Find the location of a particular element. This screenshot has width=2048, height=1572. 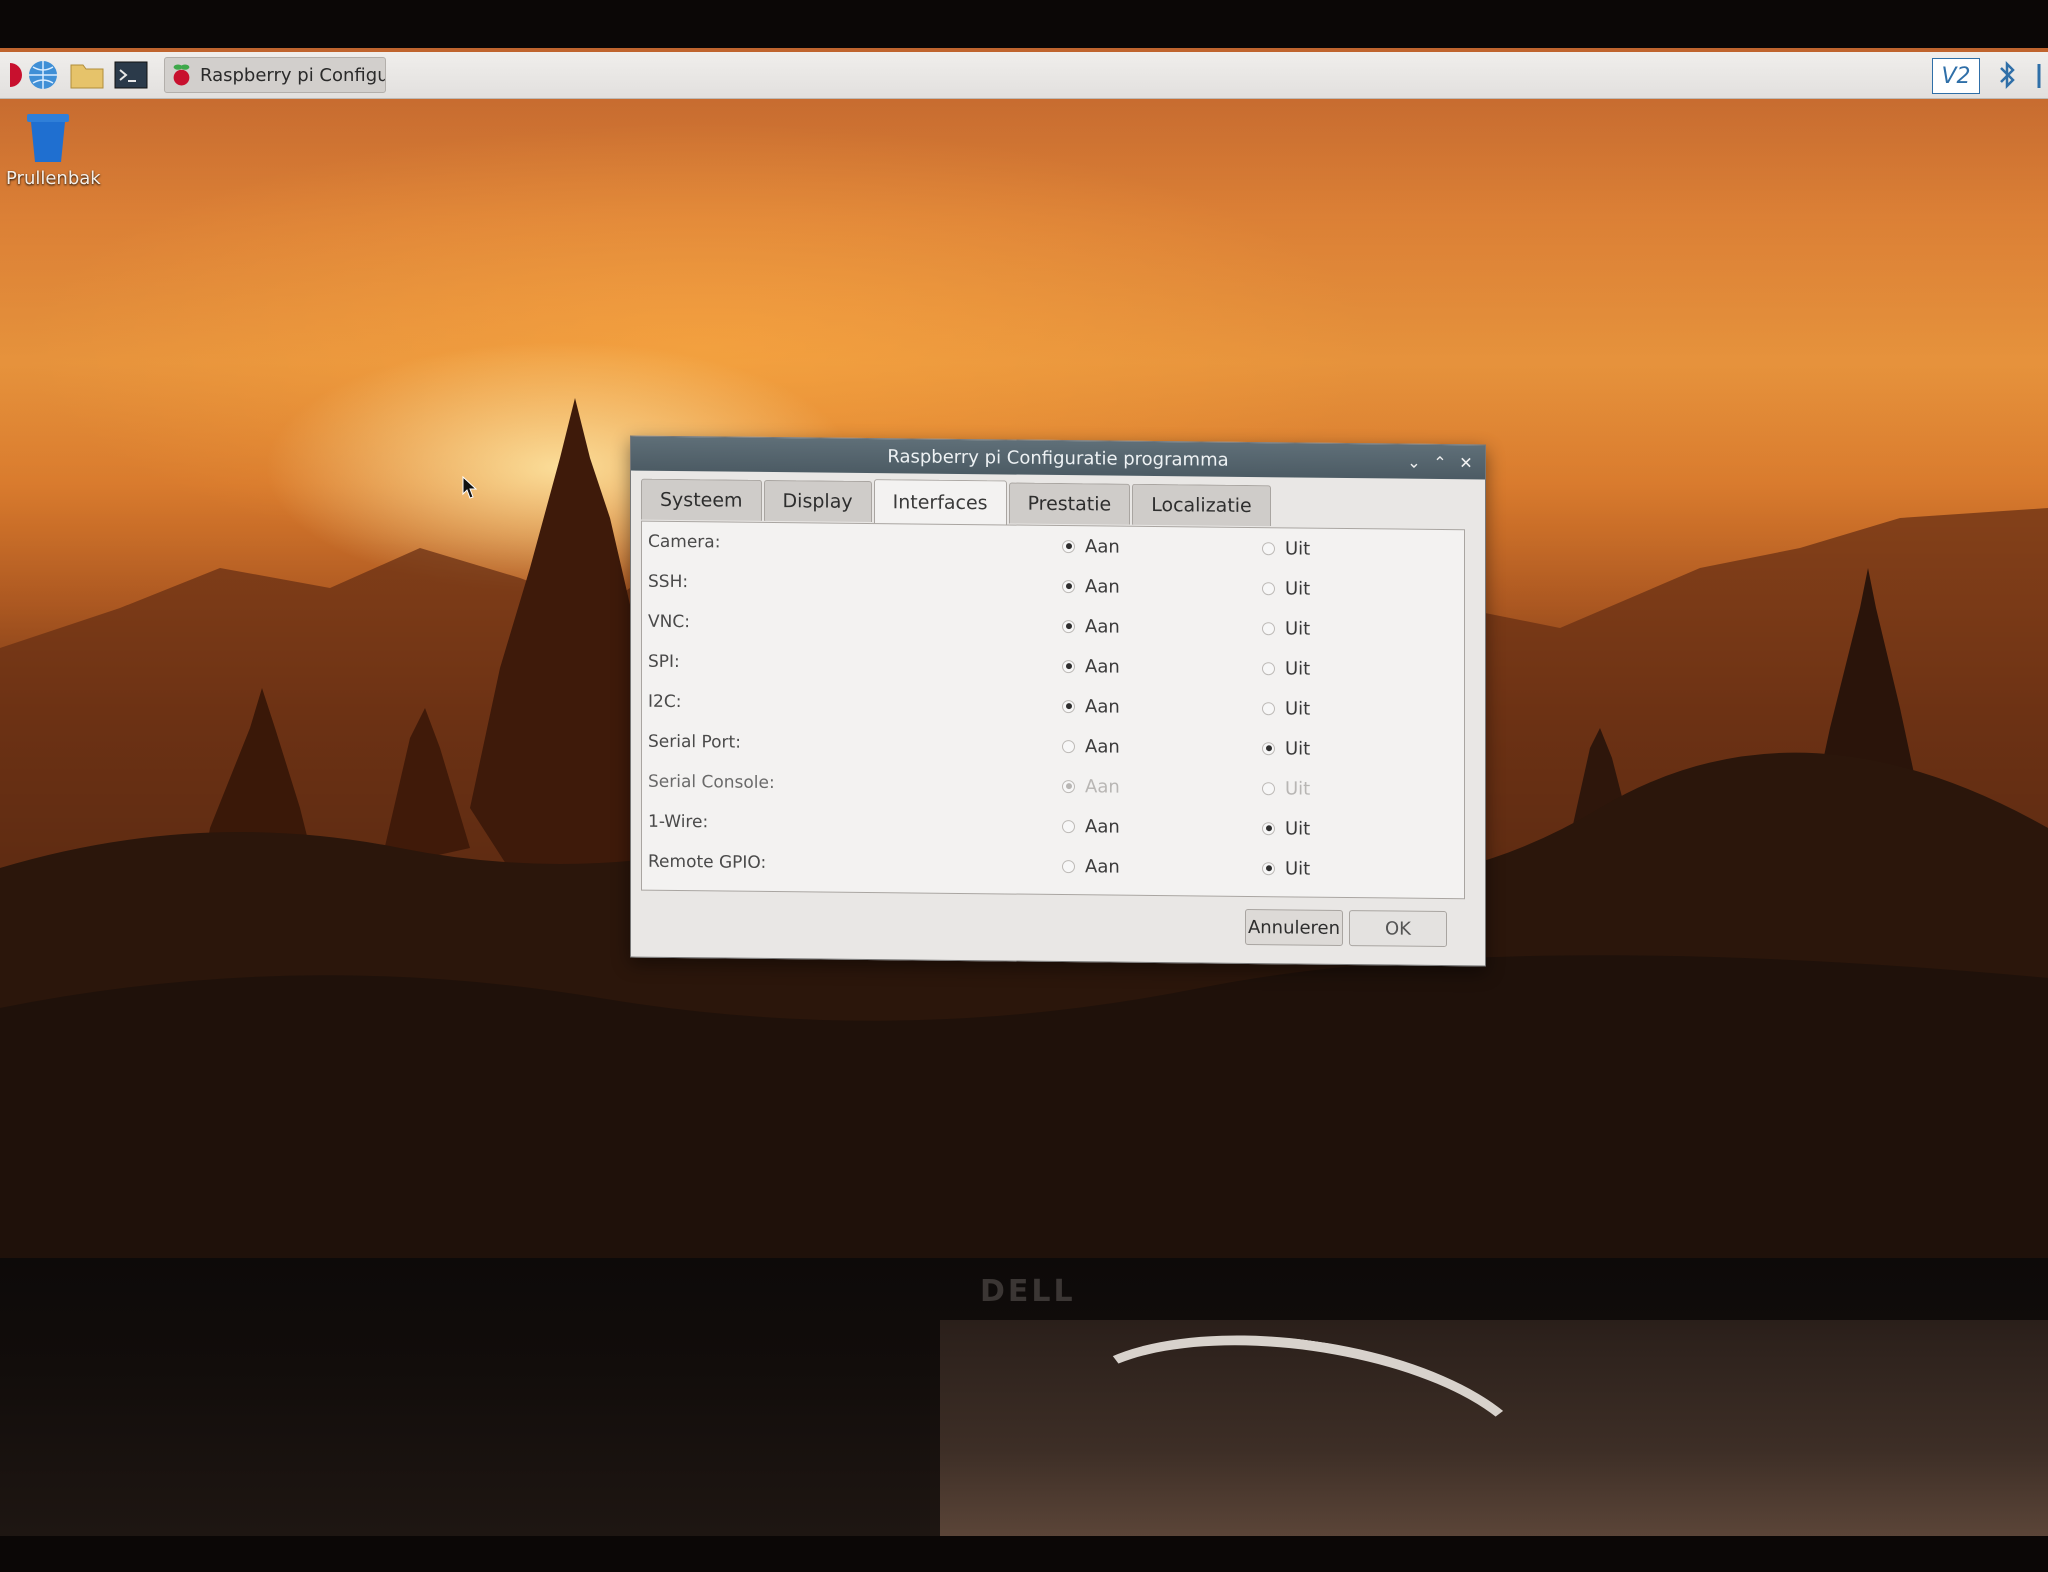

raspberry-icon is located at coordinates (181, 75).